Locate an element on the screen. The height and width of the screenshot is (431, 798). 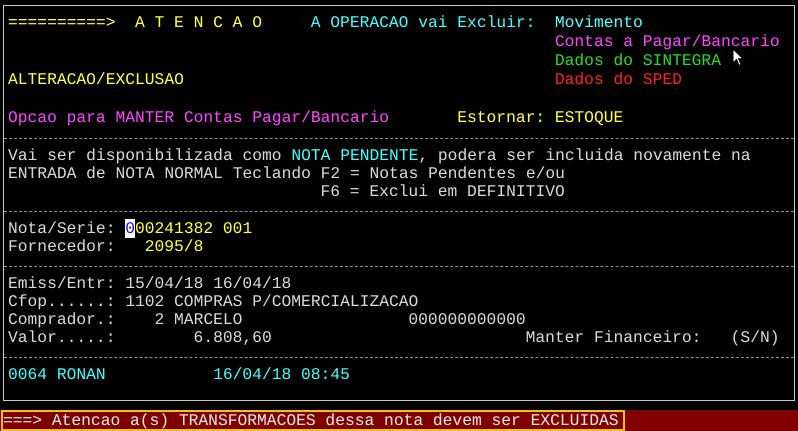
field-value: 15/04/18 16/04/18 is located at coordinates (208, 284).